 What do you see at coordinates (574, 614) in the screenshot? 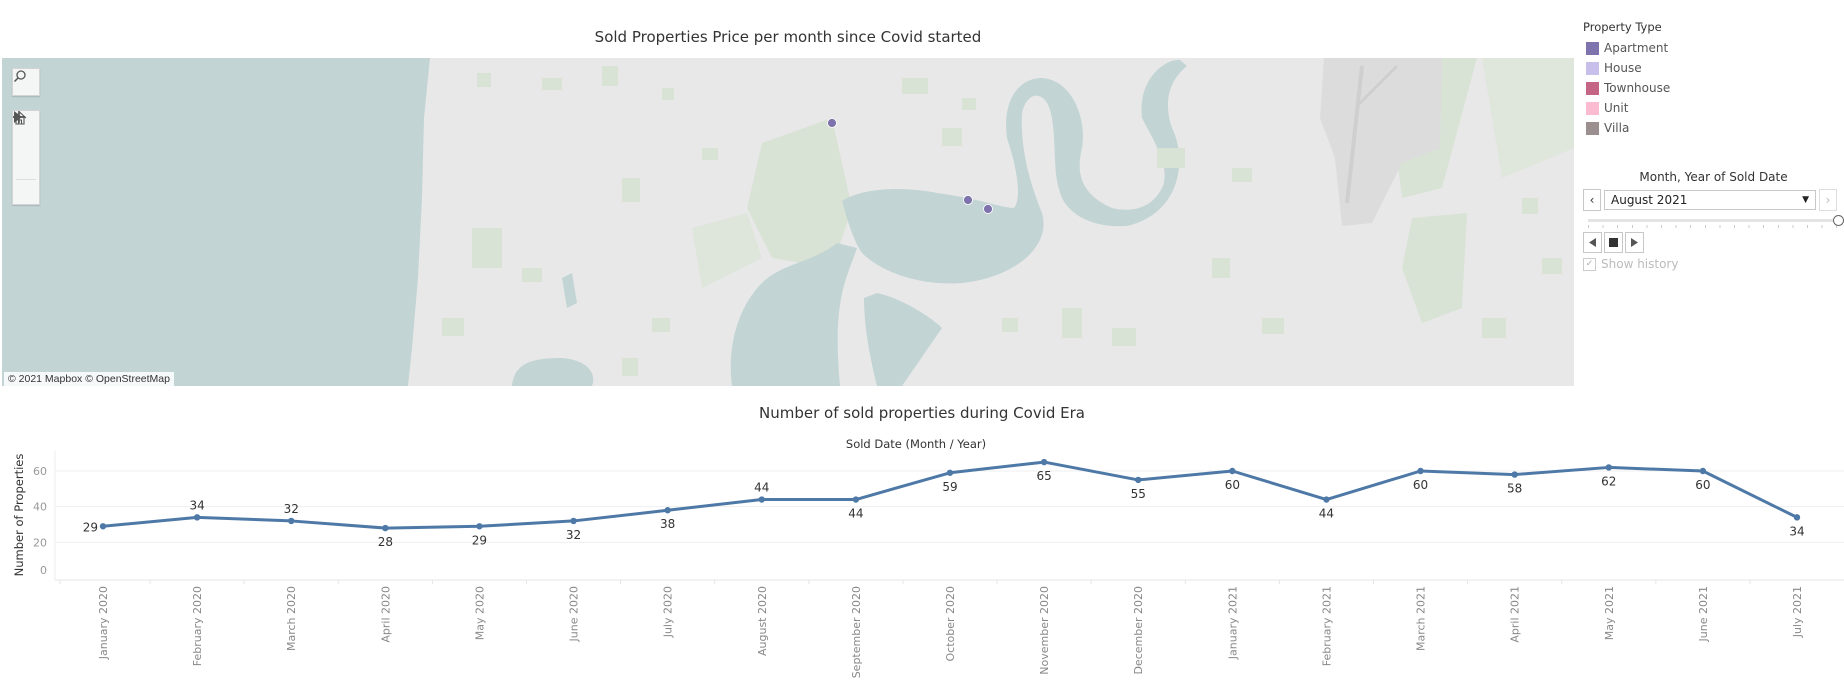
I see `x-tick-label: June 2020` at bounding box center [574, 614].